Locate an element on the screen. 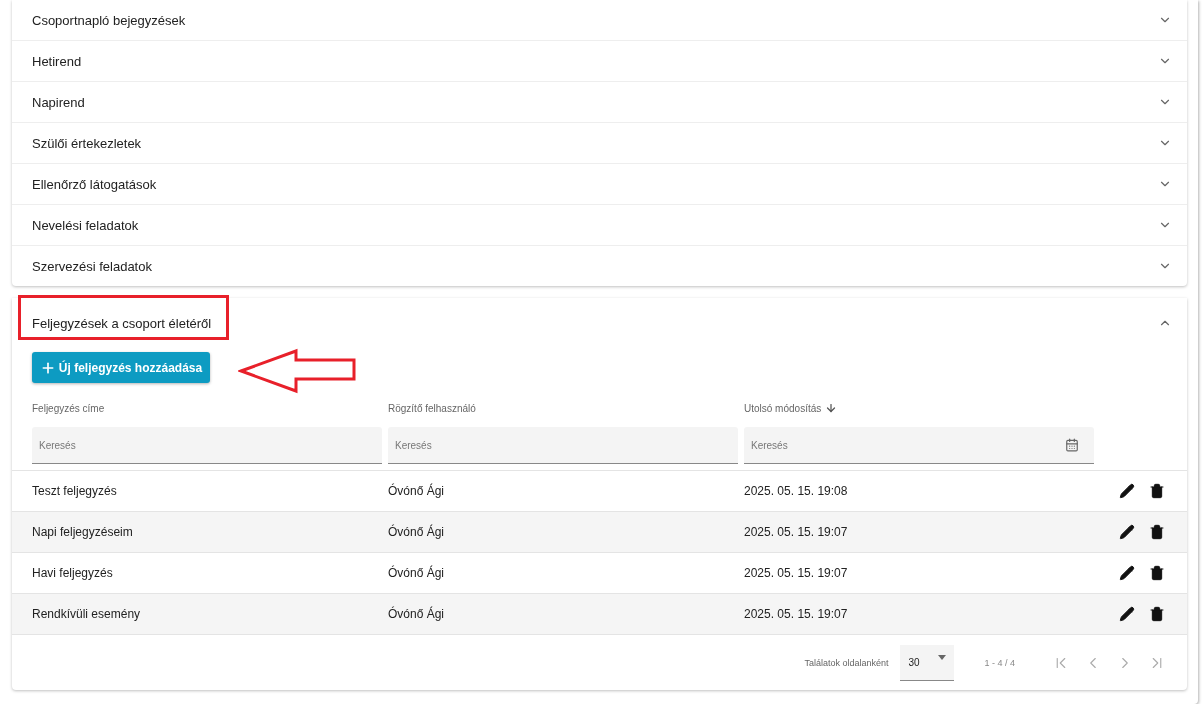 The width and height of the screenshot is (1203, 709). table-cell-text: Rendkívüli esemény is located at coordinates (87, 614).